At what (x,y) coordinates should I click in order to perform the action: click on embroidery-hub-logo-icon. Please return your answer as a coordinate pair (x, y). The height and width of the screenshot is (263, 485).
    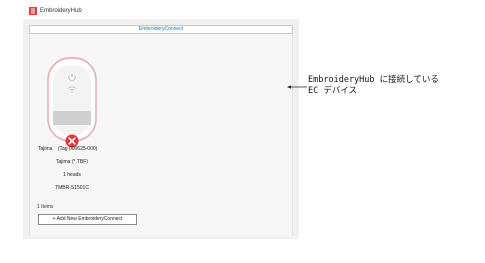
    Looking at the image, I should click on (33, 11).